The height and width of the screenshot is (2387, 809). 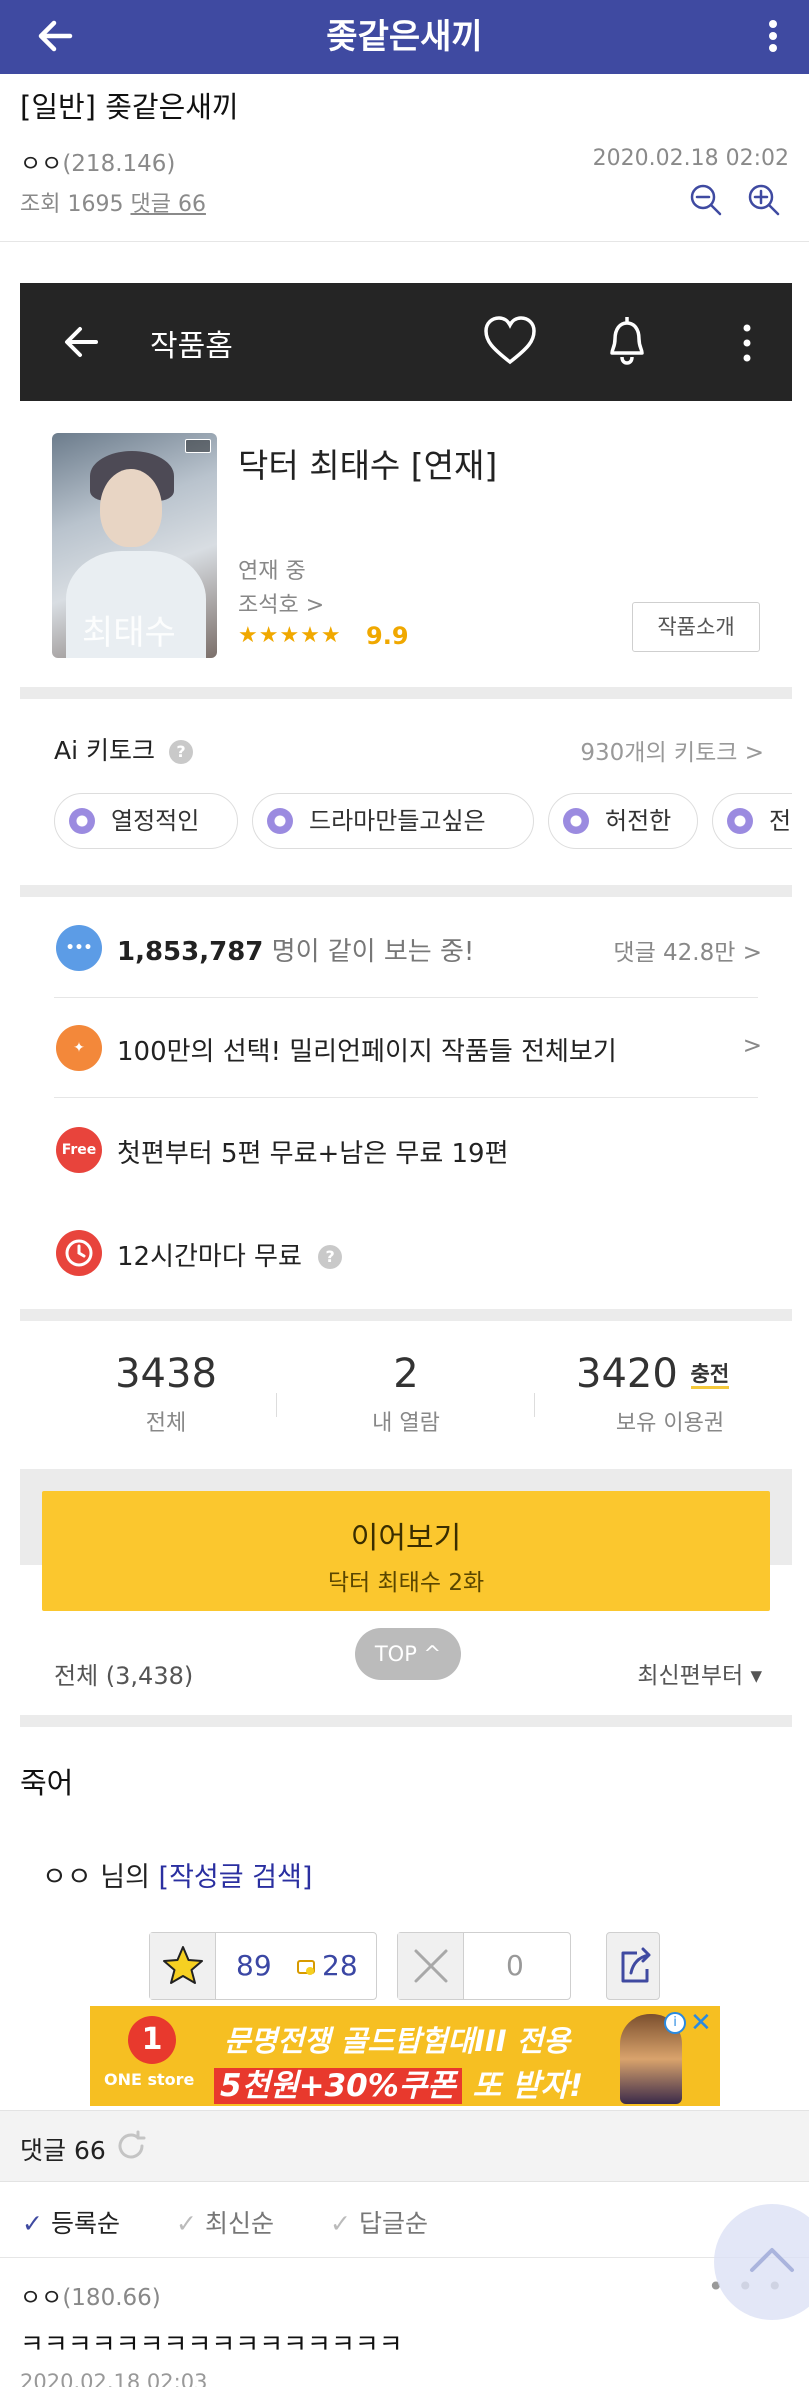 What do you see at coordinates (752, 1046) in the screenshot?
I see `chevron-right-icon: >` at bounding box center [752, 1046].